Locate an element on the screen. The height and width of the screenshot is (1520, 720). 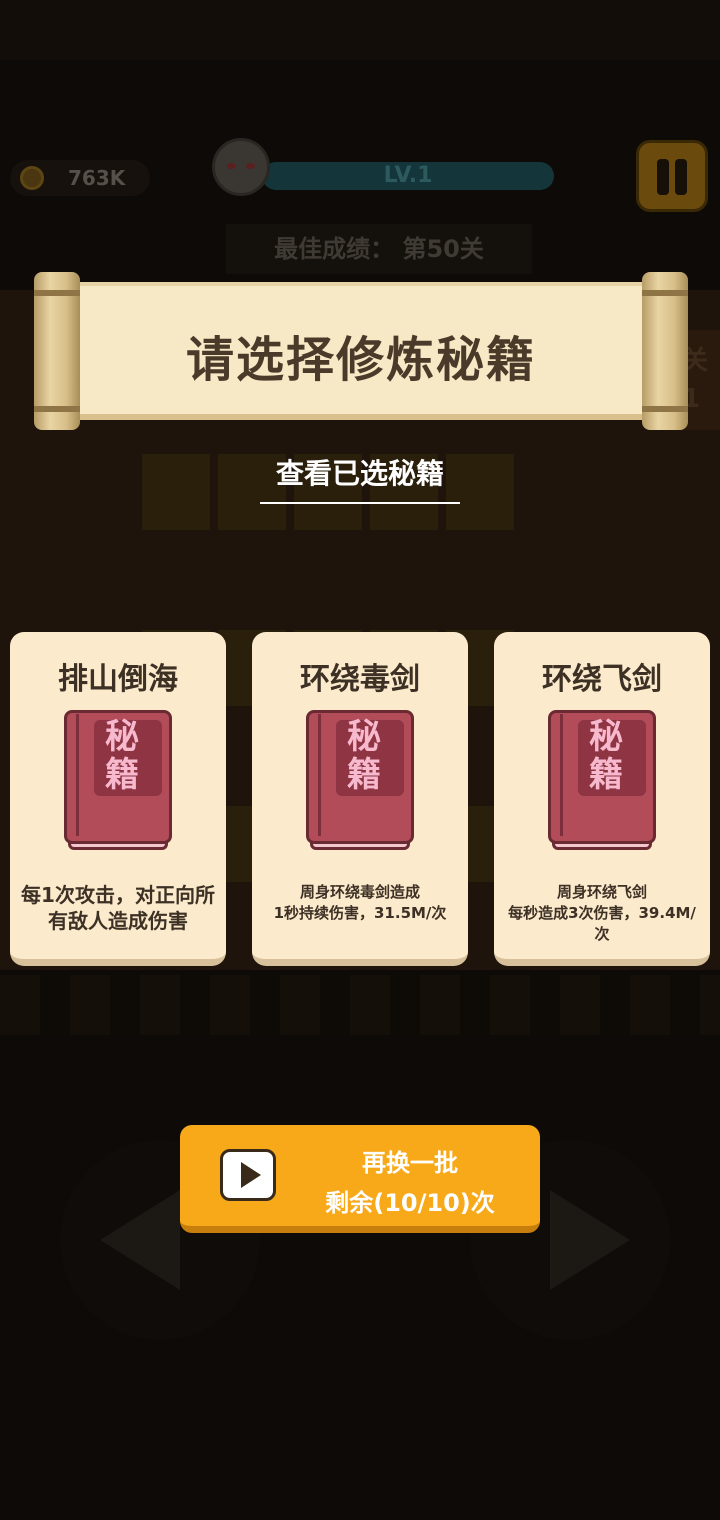
skill-card: 环绕飞剑 秘 籍 周身环绕飞剑 每秒造成3次伤害，39.4M/次 is located at coordinates (602, 799).